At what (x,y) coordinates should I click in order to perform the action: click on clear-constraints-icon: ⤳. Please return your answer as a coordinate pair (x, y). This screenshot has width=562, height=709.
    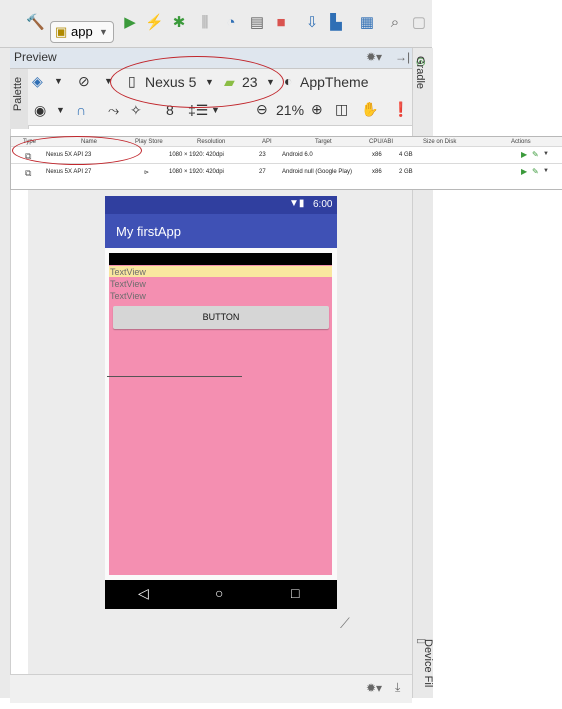
    Looking at the image, I should click on (113, 110).